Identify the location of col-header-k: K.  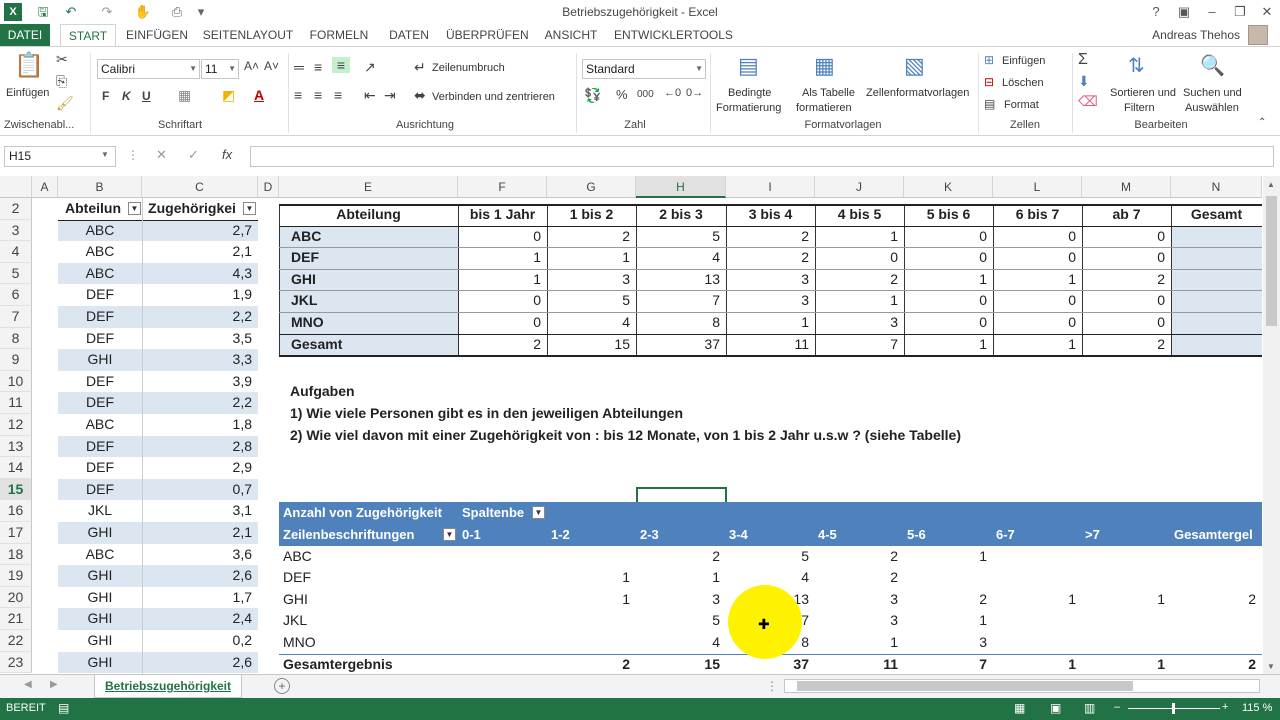
(948, 187).